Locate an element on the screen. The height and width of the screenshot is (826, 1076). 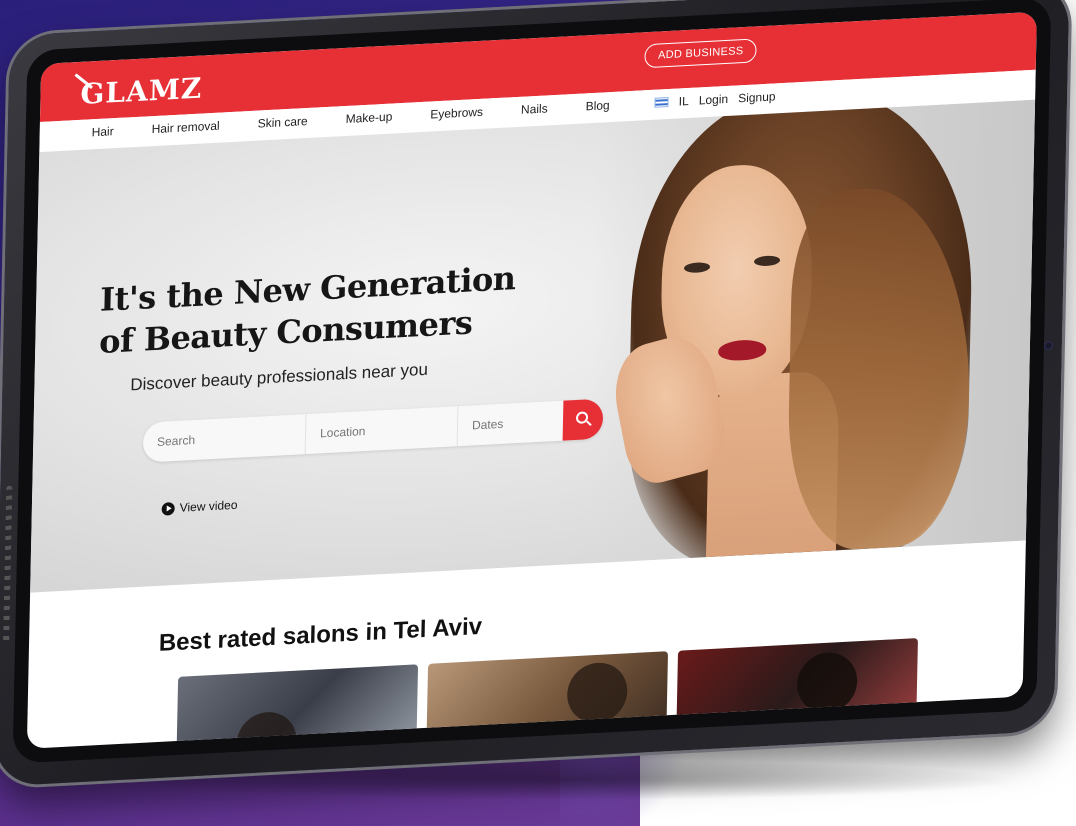
view-video-label: View video is located at coordinates (208, 506).